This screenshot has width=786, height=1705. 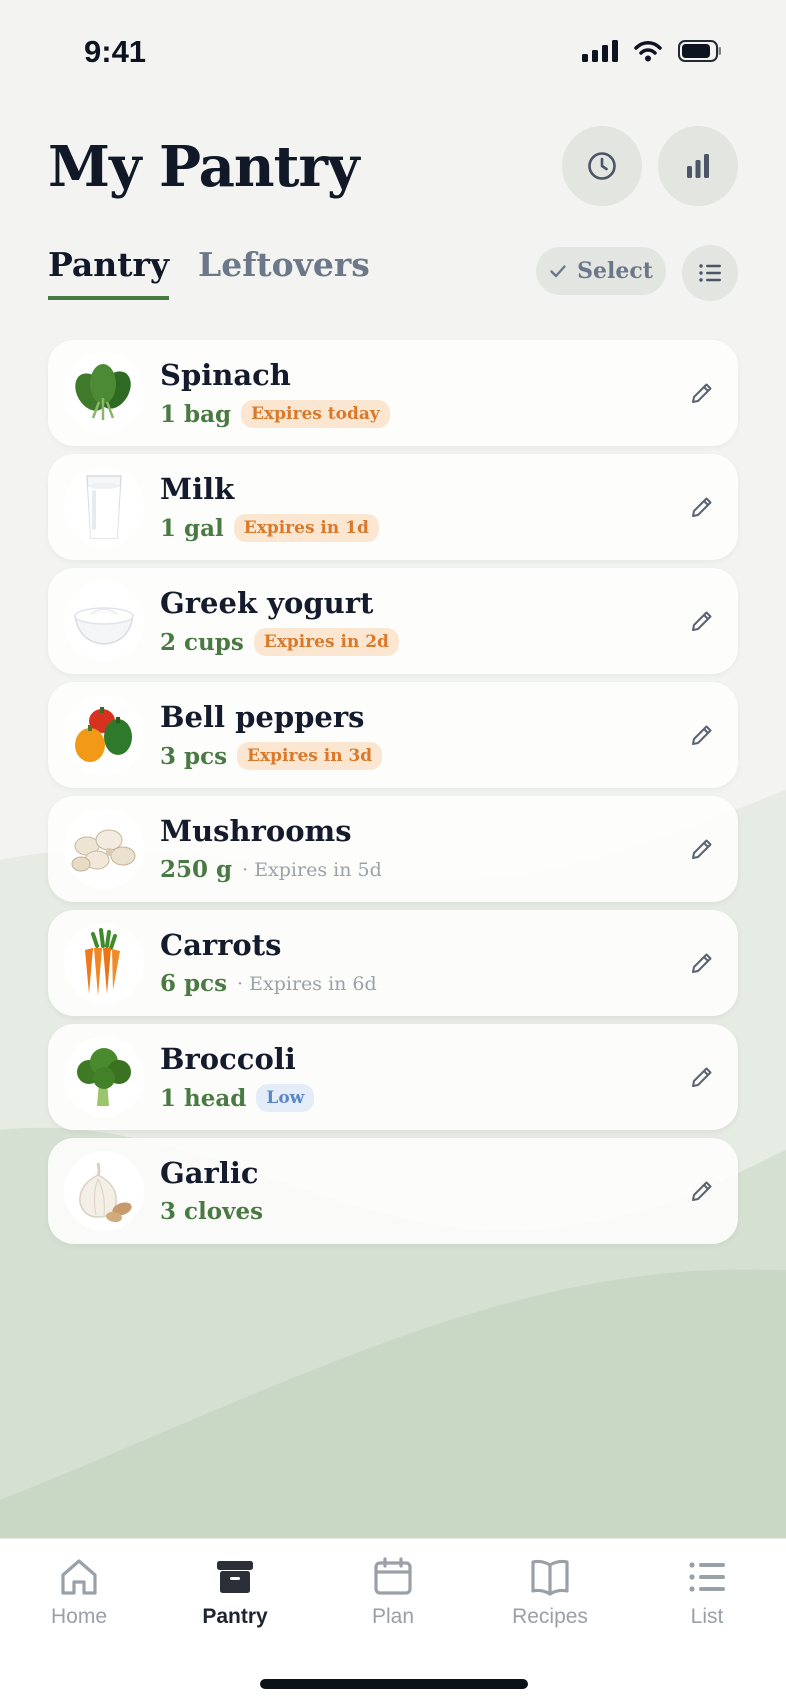 What do you see at coordinates (315, 414) in the screenshot?
I see `expiry-badge: Expires today` at bounding box center [315, 414].